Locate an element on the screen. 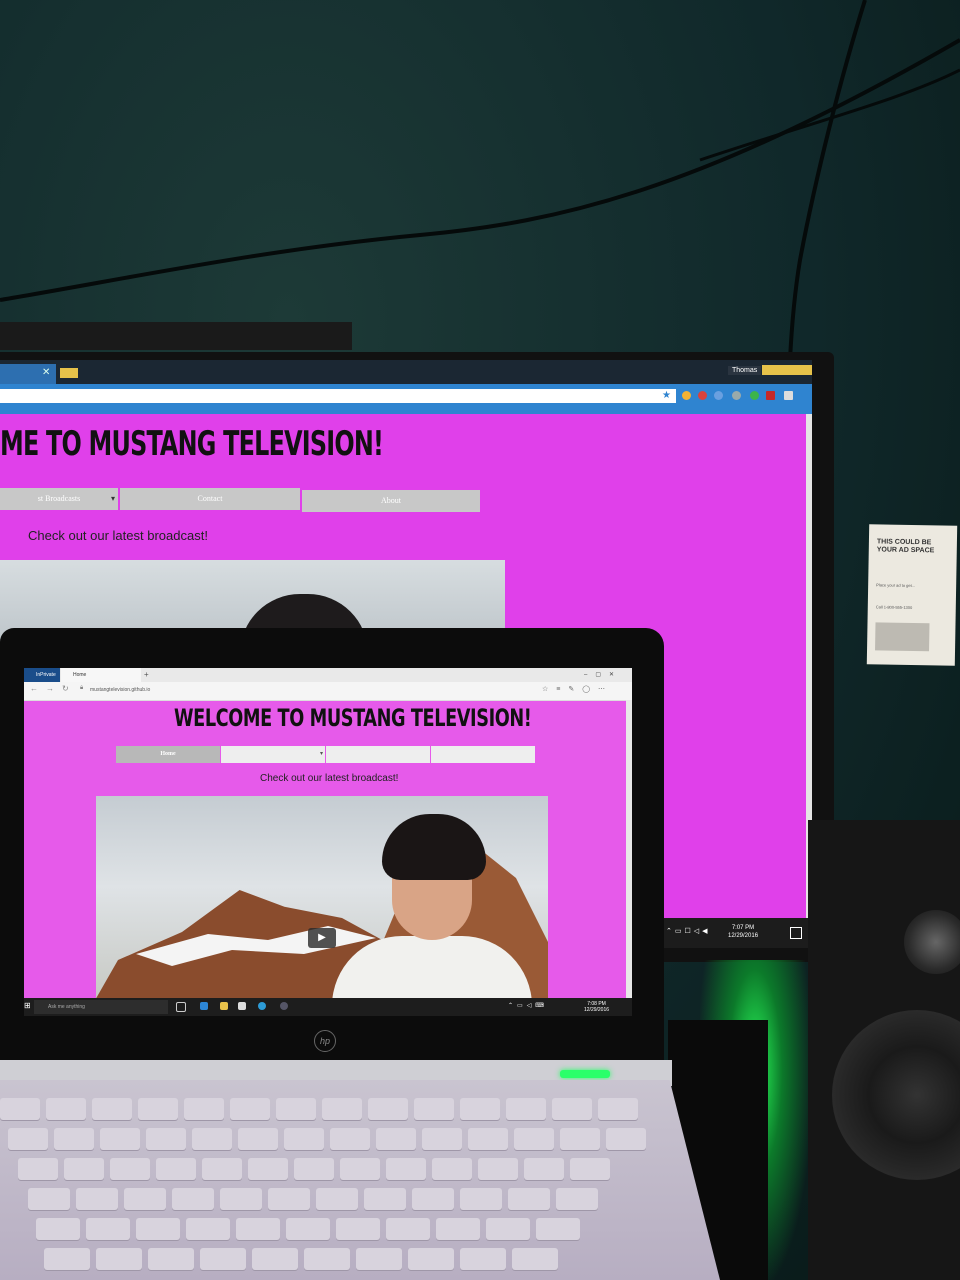  play-icon: ▶ is located at coordinates (322, 938).